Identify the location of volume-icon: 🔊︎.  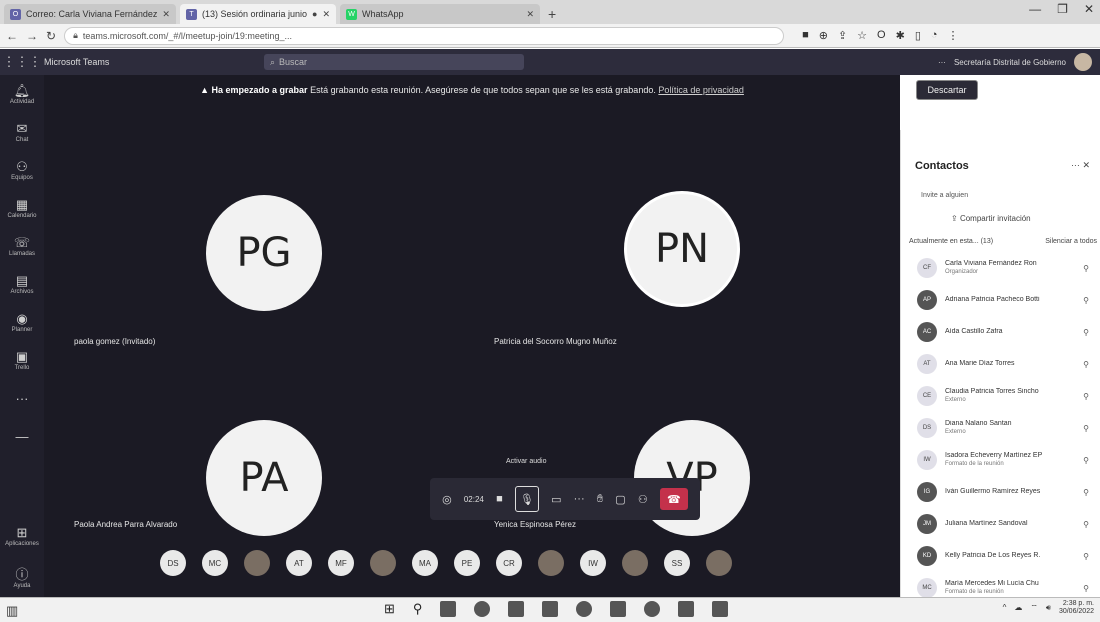
(1048, 608).